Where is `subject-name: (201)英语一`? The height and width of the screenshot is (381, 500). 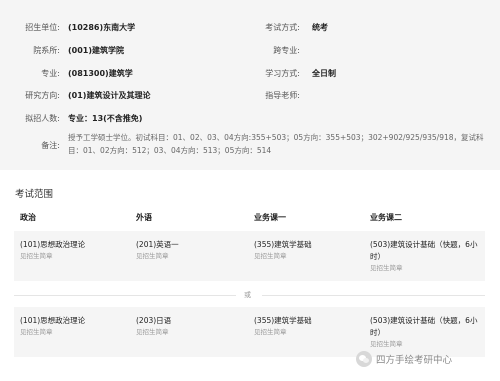
subject-name: (201)英语一 is located at coordinates (157, 244).